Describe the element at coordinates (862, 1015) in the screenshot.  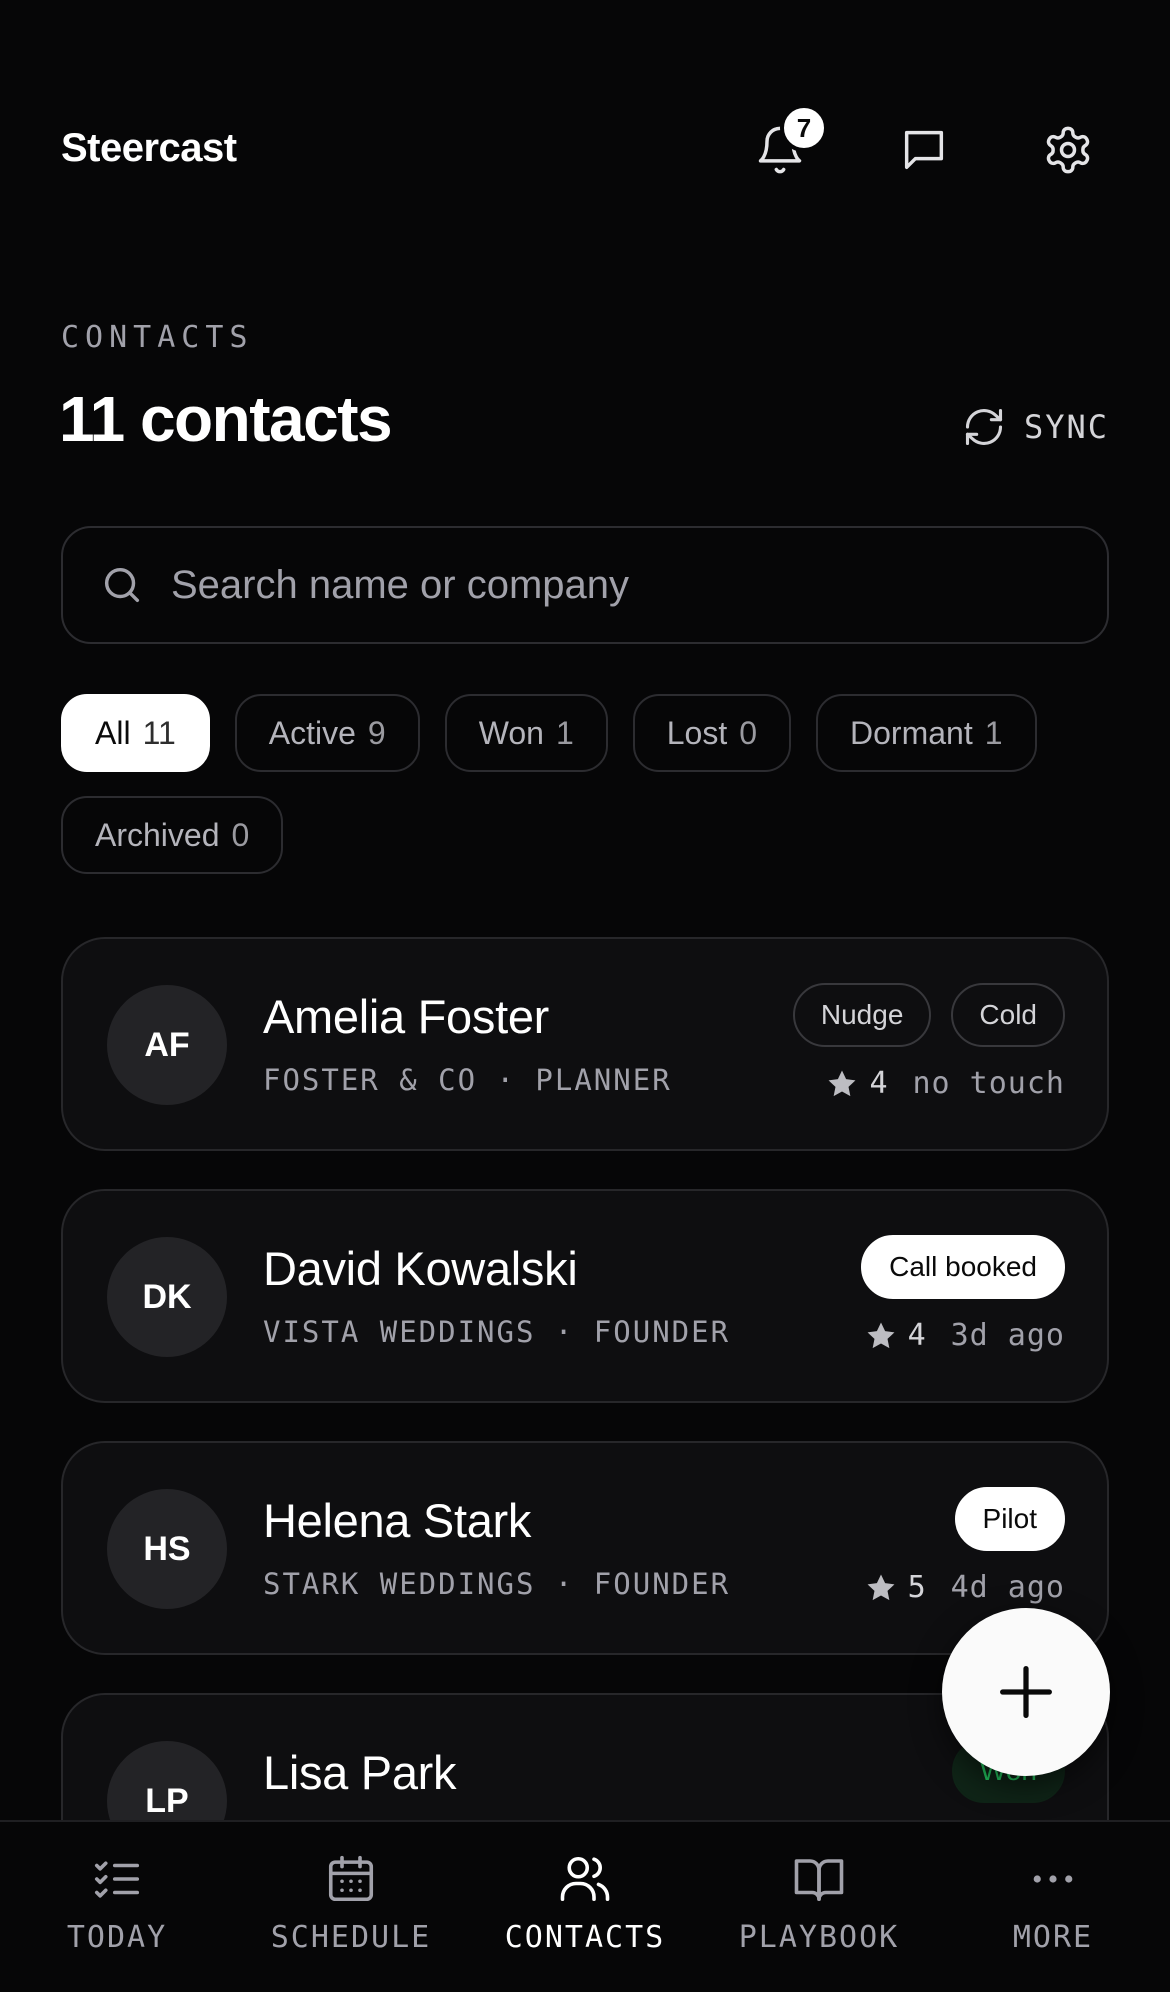
I see `status-badge: Nudge` at that location.